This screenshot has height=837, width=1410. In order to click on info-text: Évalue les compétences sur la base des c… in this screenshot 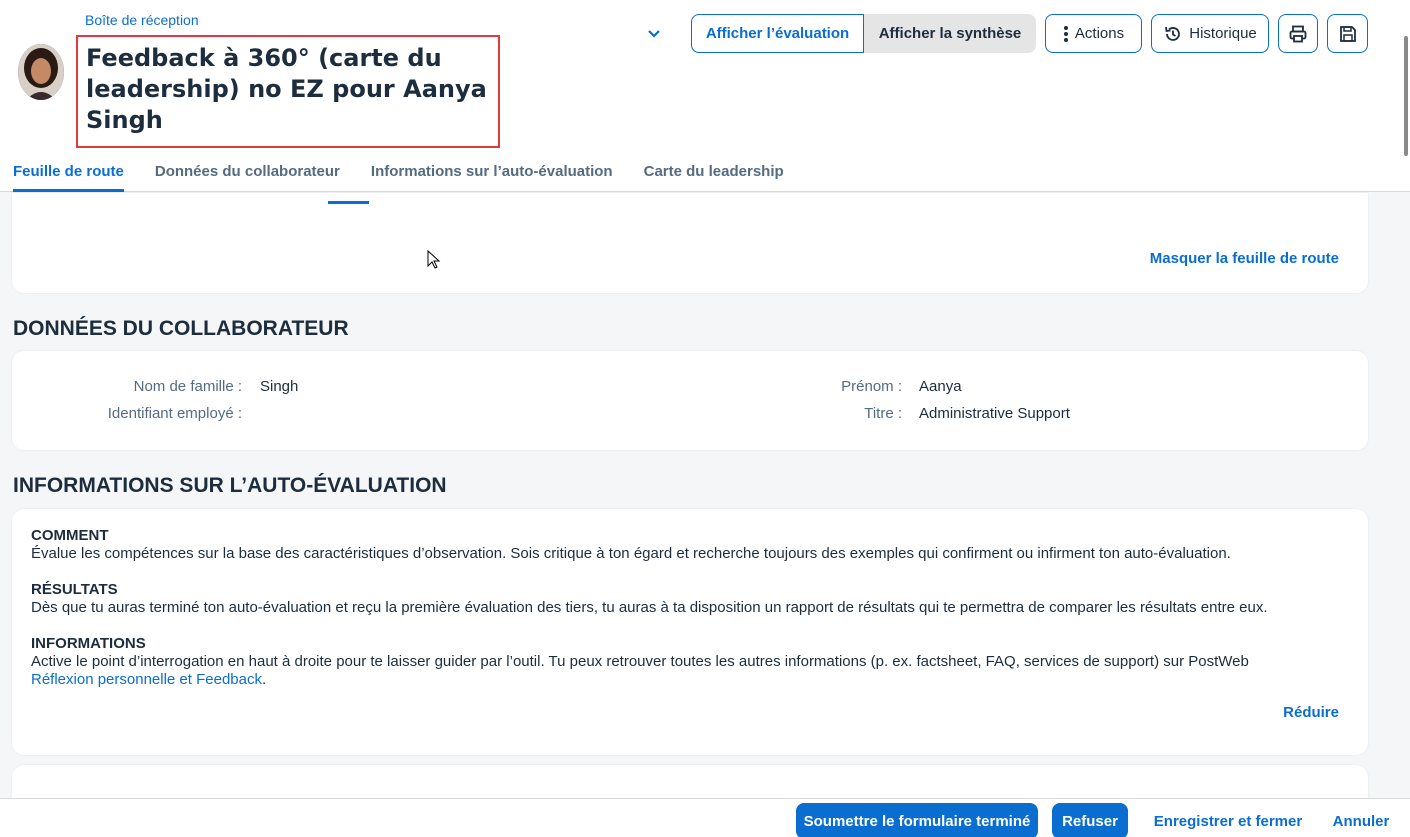, I will do `click(631, 553)`.